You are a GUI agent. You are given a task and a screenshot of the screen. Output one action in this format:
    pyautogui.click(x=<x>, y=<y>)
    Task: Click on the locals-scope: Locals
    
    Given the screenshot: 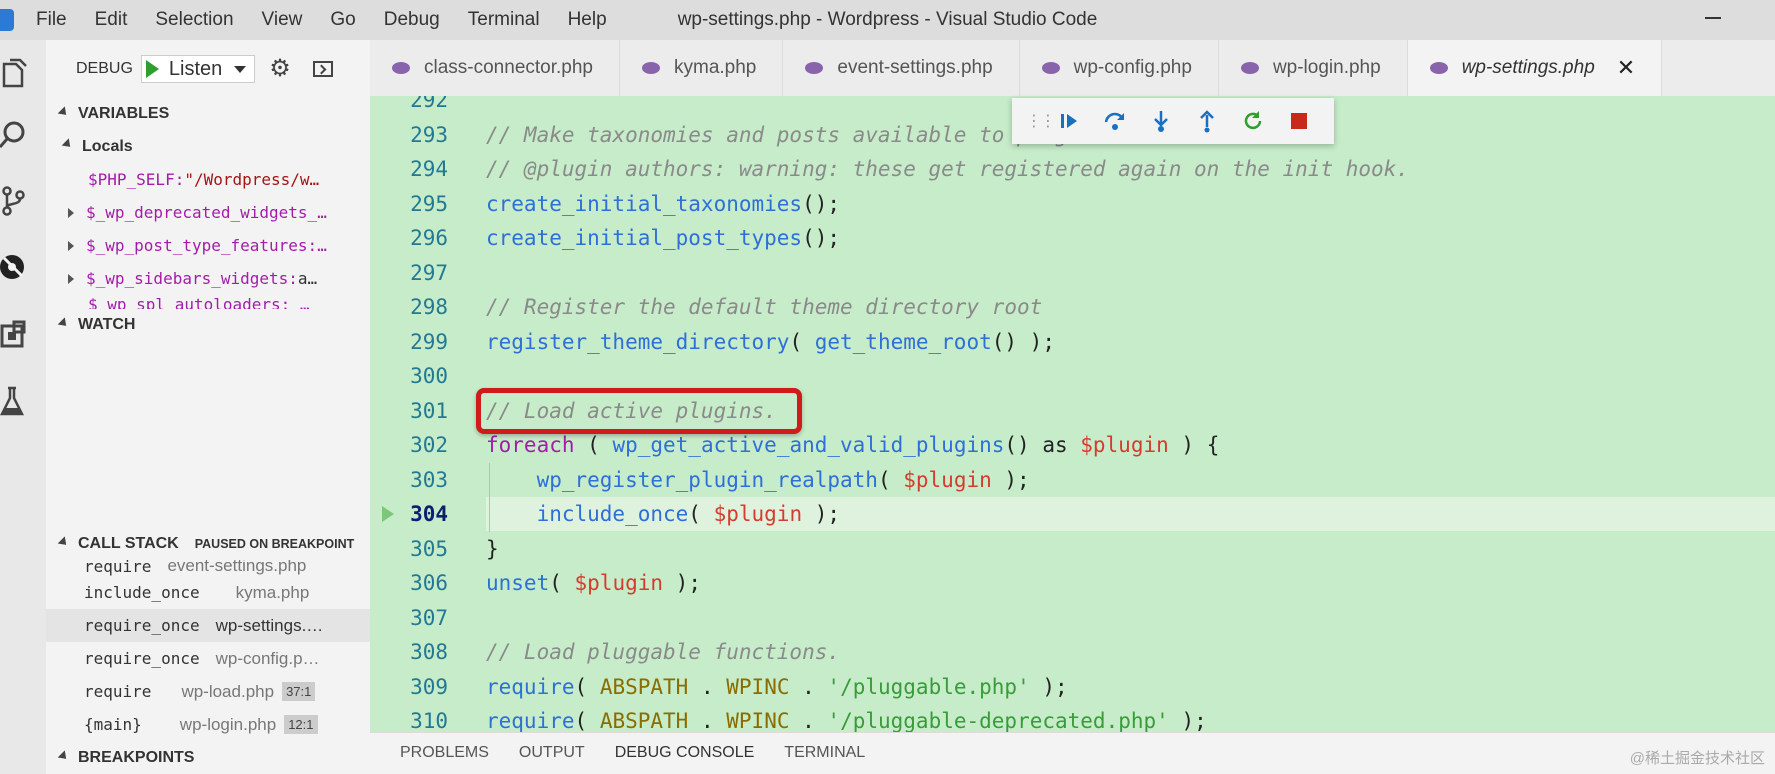 What is the action you would take?
    pyautogui.click(x=208, y=146)
    